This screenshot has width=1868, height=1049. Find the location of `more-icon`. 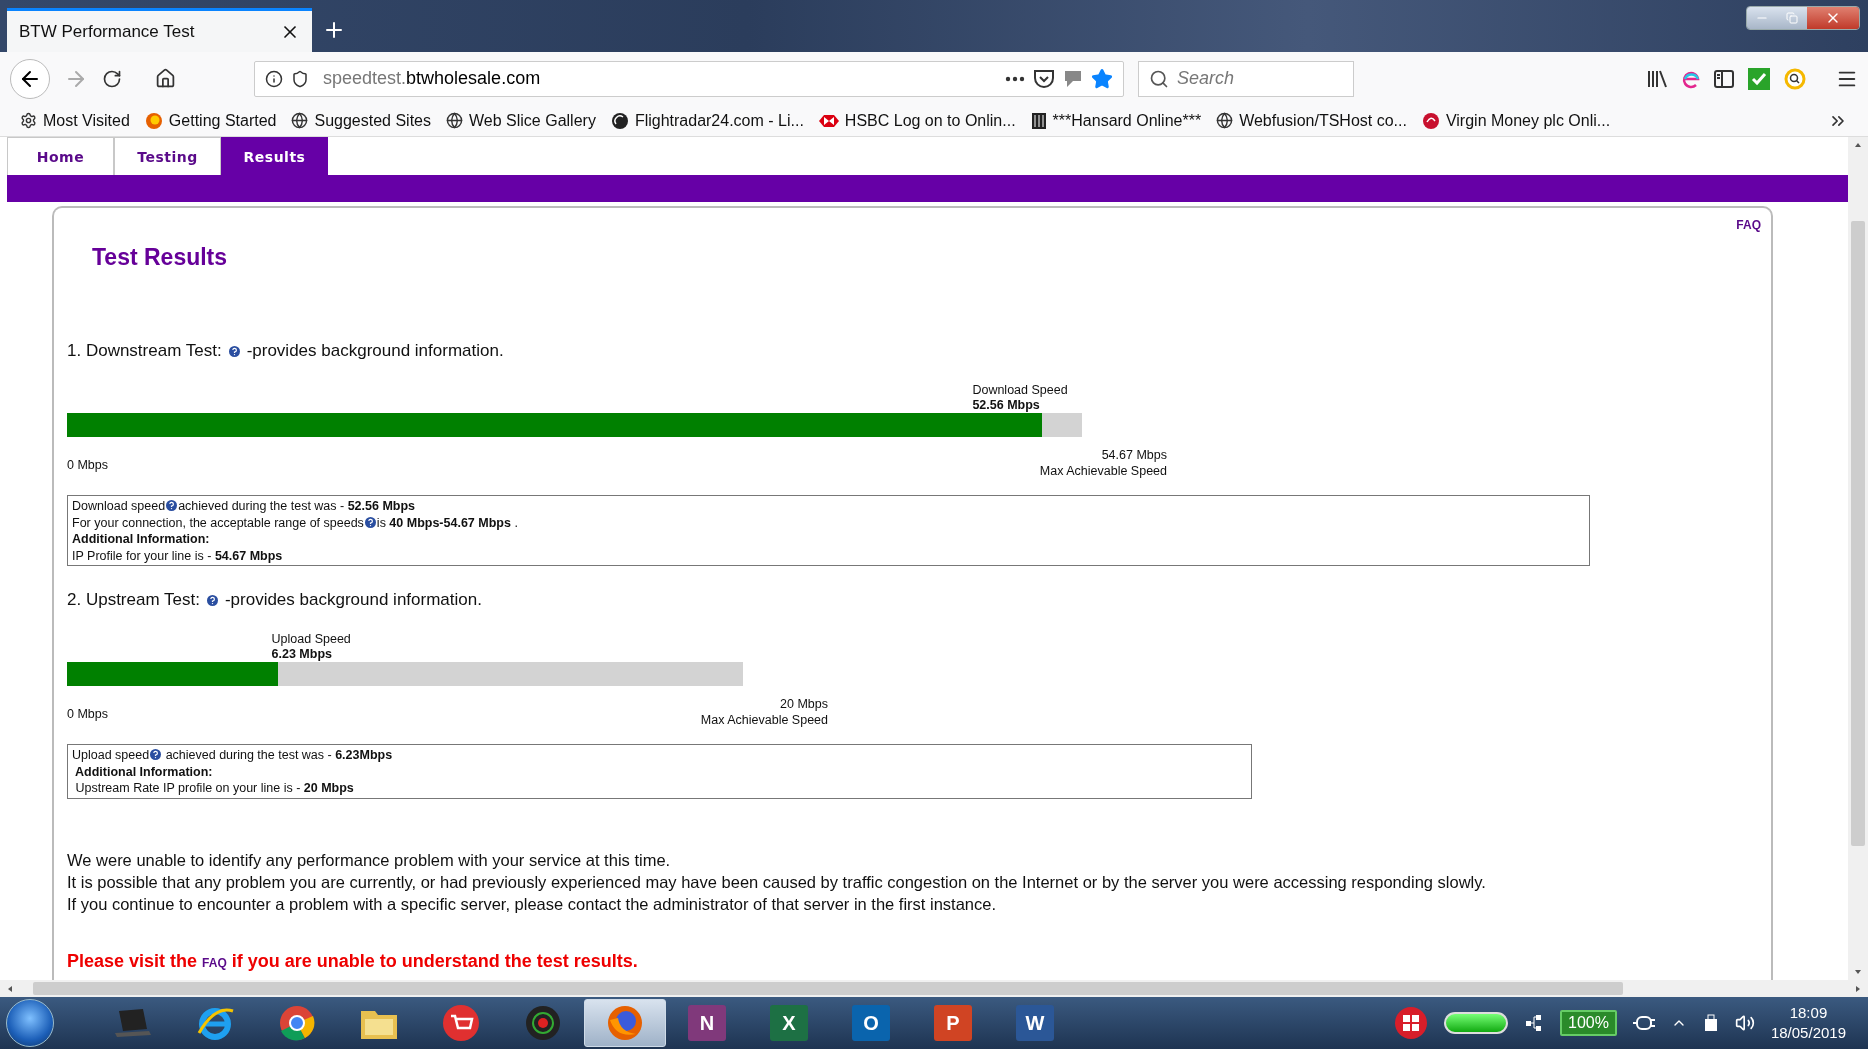

more-icon is located at coordinates (1015, 78).